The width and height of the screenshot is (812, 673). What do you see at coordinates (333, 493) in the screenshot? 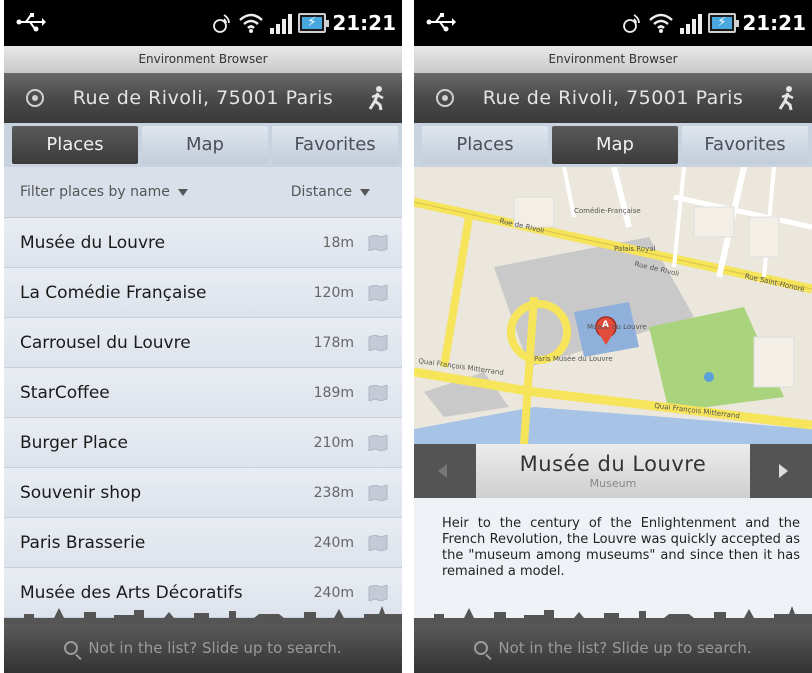
I see `place-distance: 238m` at bounding box center [333, 493].